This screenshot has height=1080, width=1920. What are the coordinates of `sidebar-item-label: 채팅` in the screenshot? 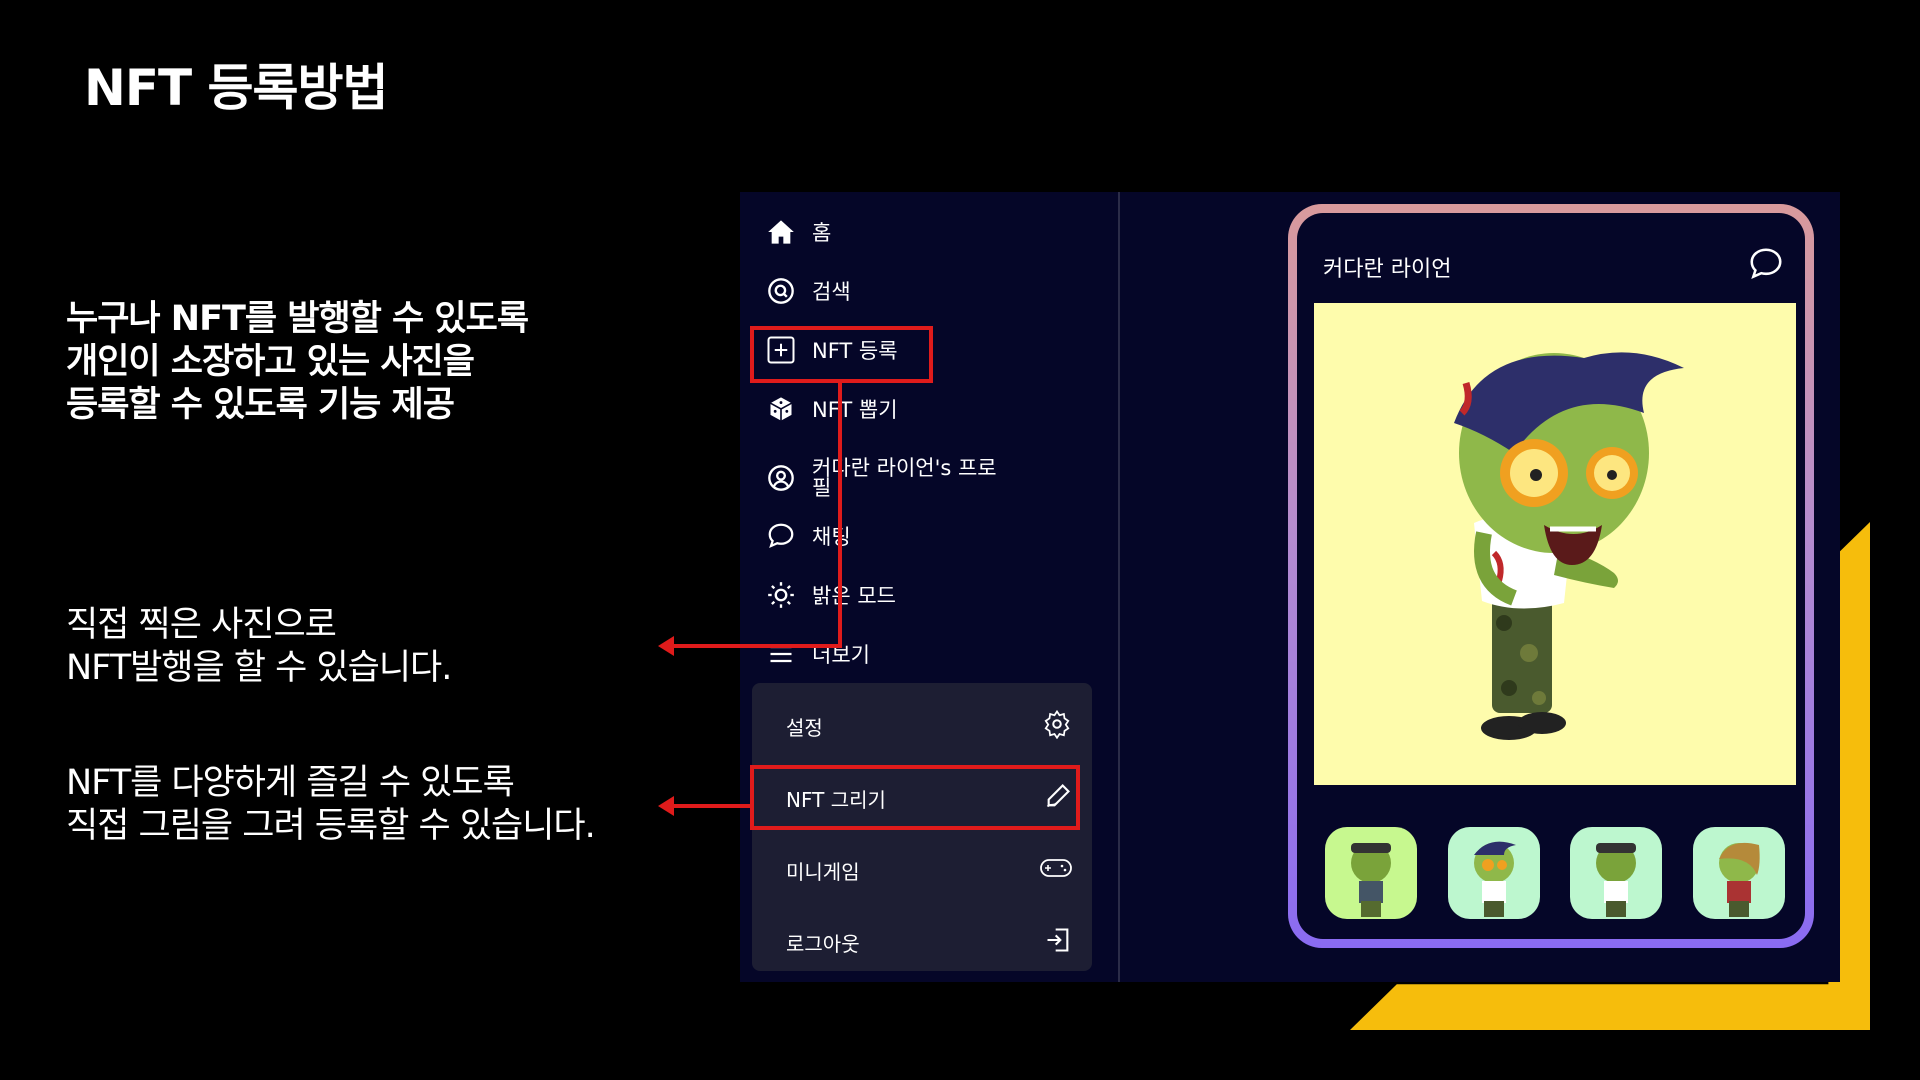 It's located at (831, 537).